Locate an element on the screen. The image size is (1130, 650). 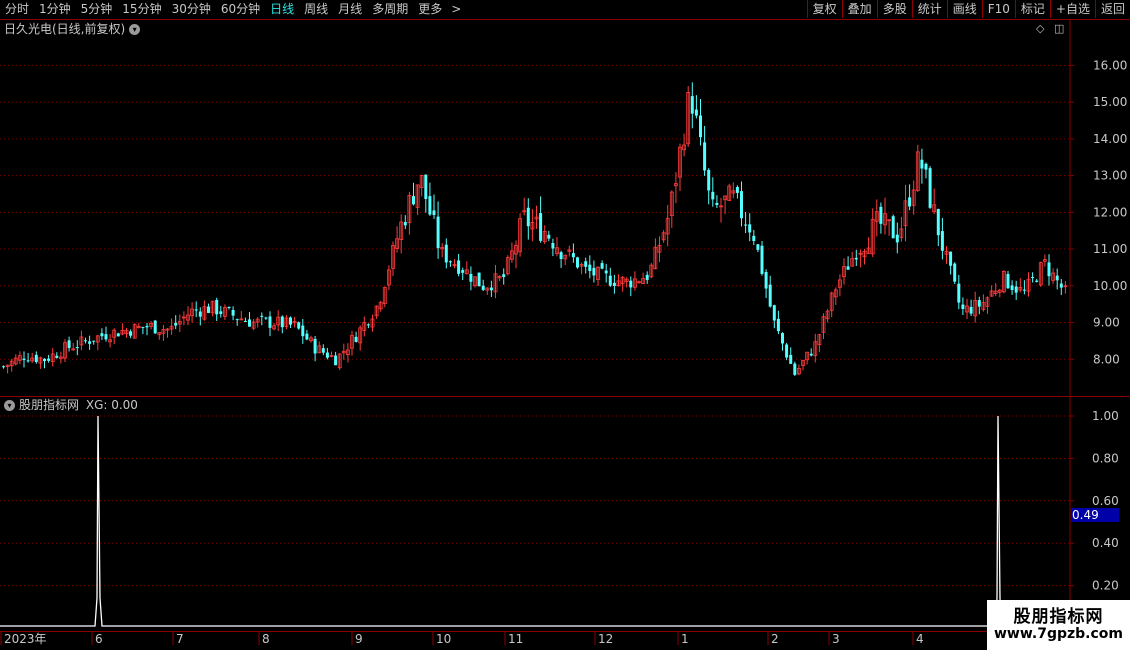
time-axis-label: 10 is located at coordinates (443, 639).